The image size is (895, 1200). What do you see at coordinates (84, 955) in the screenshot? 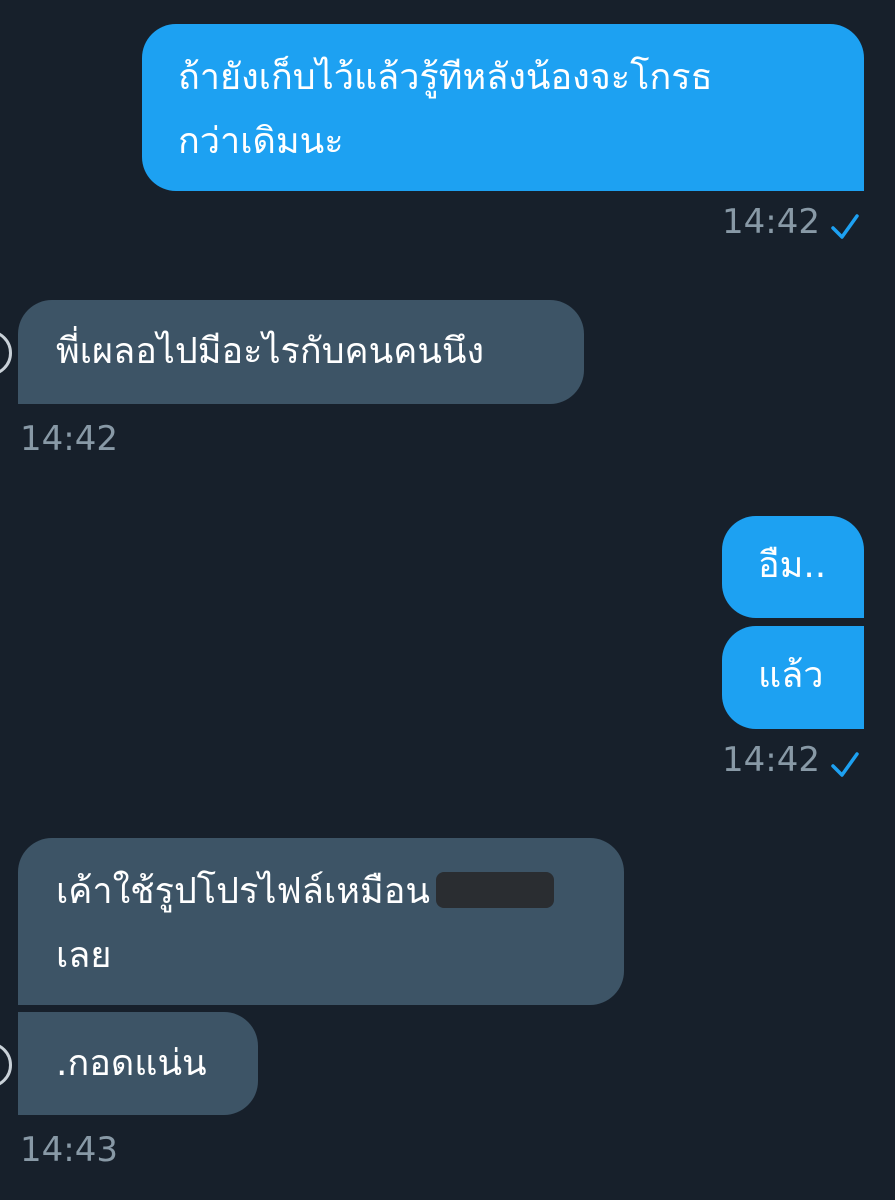
I see `message-text-line: เลย` at bounding box center [84, 955].